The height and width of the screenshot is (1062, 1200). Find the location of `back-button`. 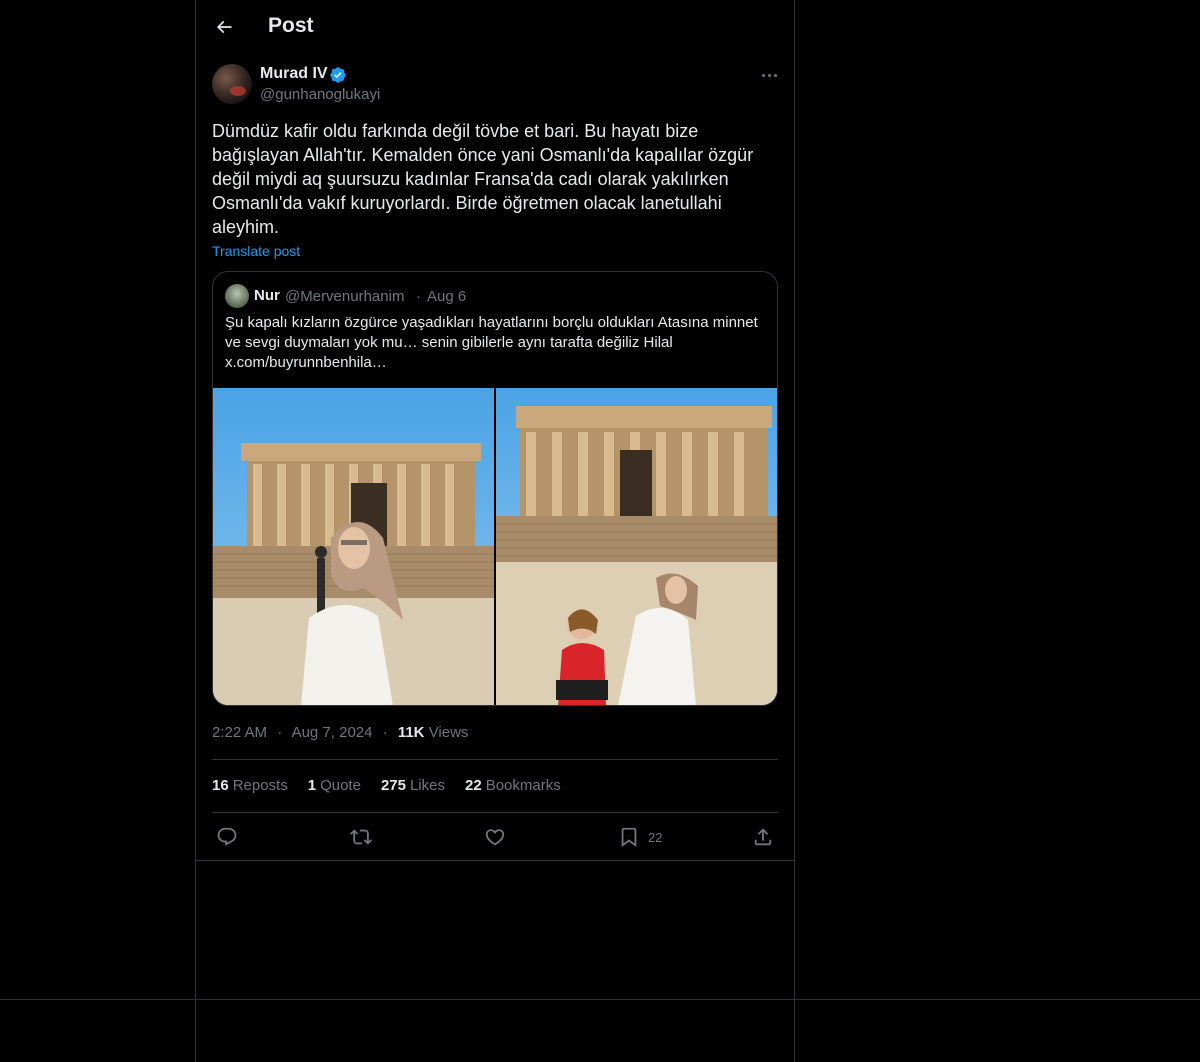

back-button is located at coordinates (224, 27).